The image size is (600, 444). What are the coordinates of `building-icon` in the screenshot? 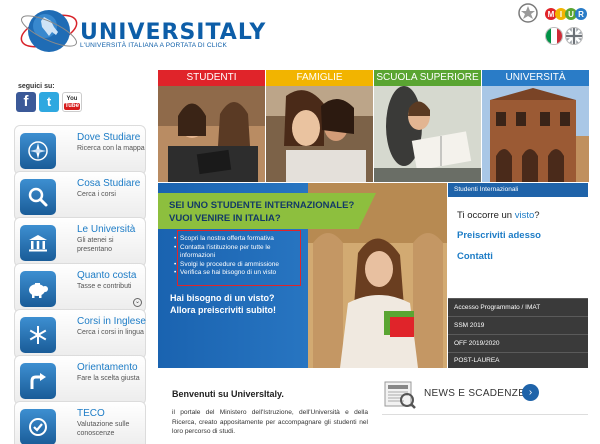 It's located at (38, 243).